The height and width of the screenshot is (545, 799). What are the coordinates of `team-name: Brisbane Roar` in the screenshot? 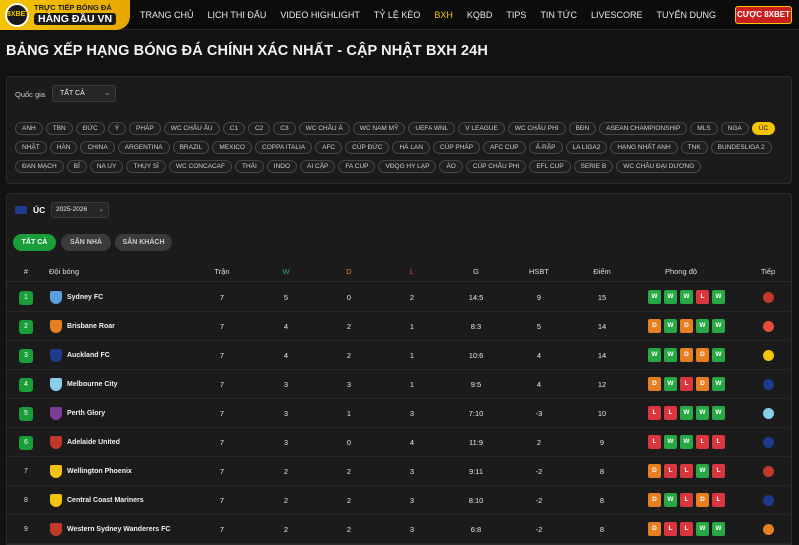 It's located at (91, 326).